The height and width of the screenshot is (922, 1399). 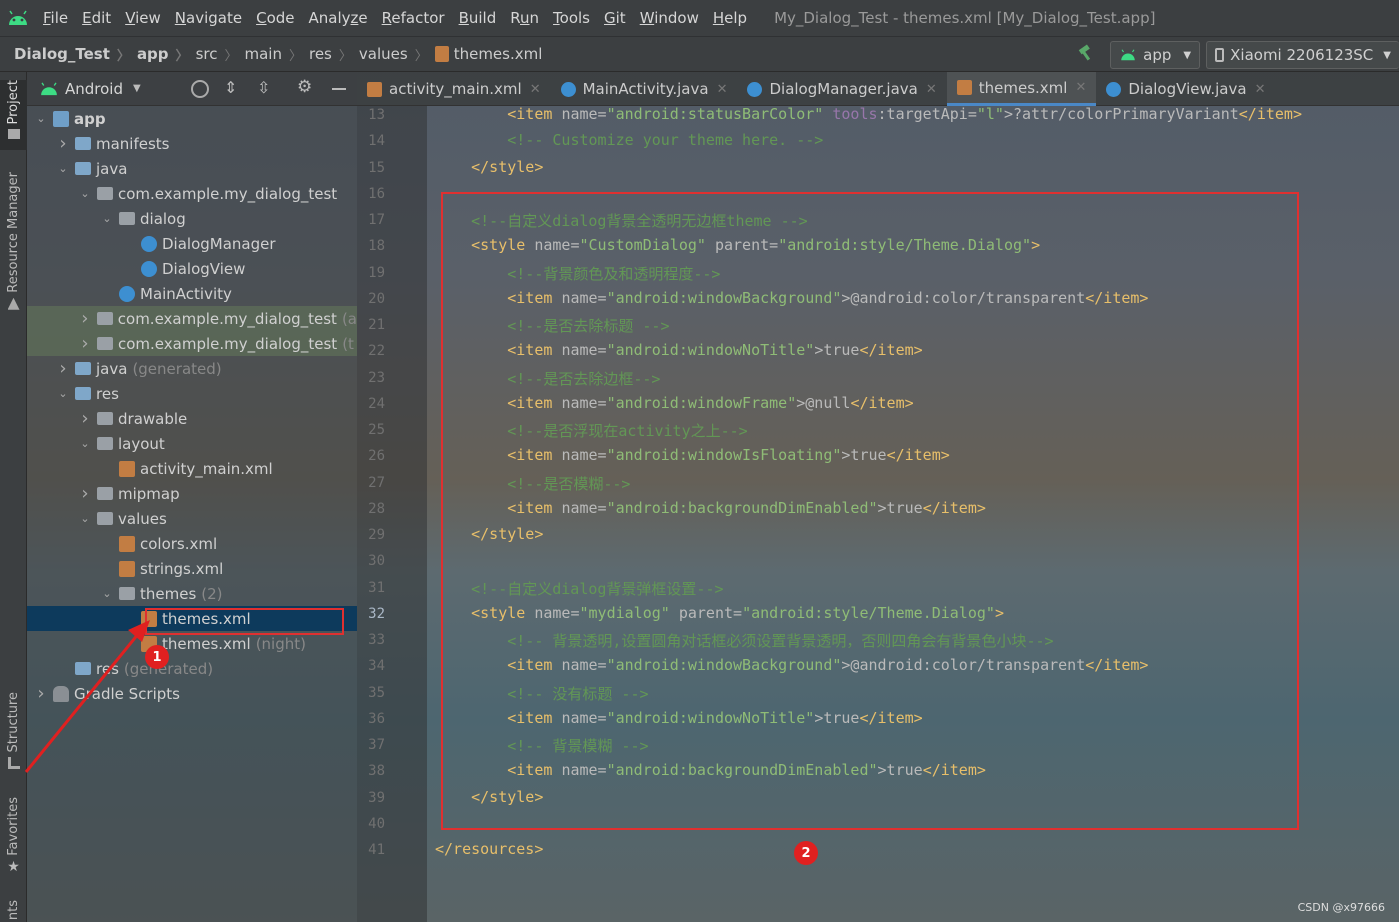 I want to click on tree-item: strings.xml, so click(x=192, y=568).